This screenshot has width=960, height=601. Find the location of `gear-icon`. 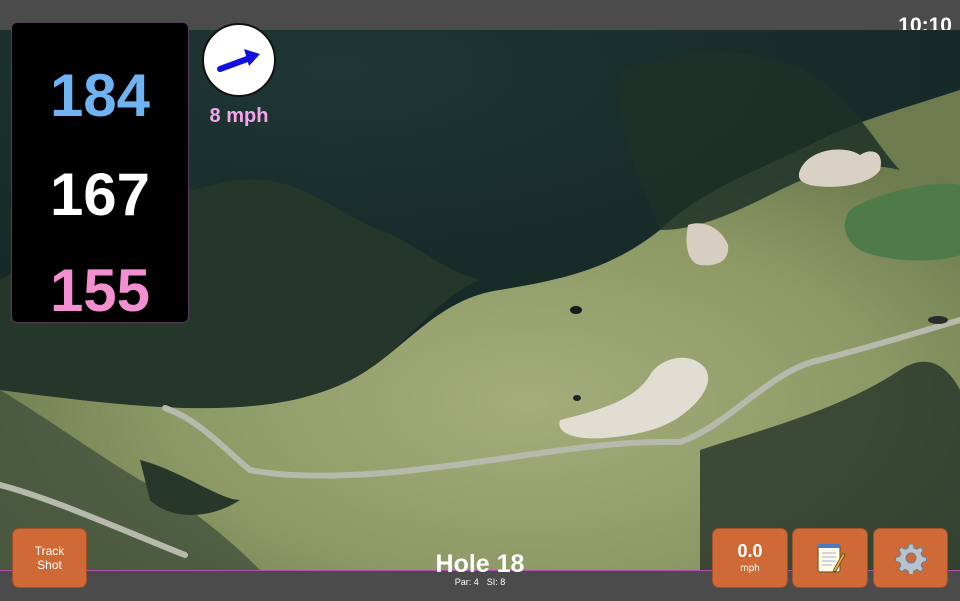

gear-icon is located at coordinates (910, 558).